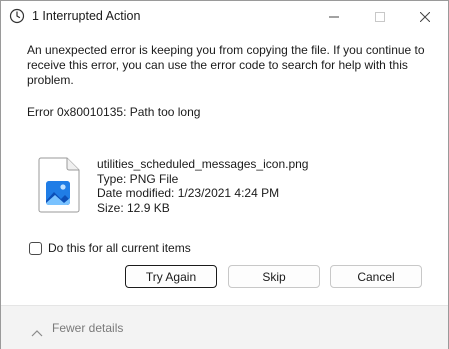 This screenshot has width=449, height=349. I want to click on maximize-icon, so click(380, 17).